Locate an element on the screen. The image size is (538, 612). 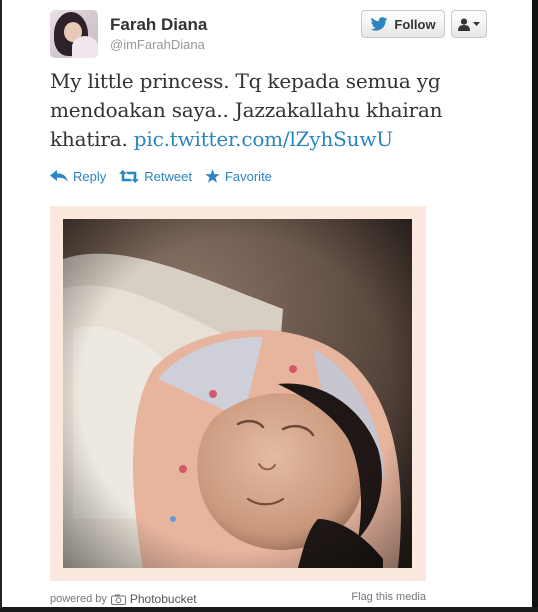
avatar-baby is located at coordinates (85, 47).